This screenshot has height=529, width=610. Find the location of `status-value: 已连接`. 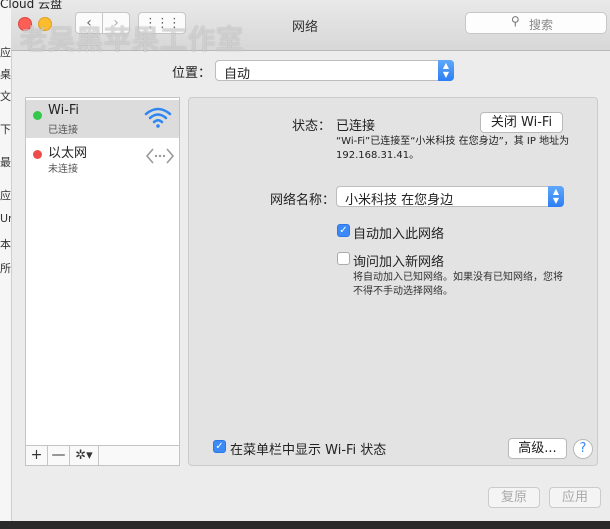

status-value: 已连接 is located at coordinates (356, 126).